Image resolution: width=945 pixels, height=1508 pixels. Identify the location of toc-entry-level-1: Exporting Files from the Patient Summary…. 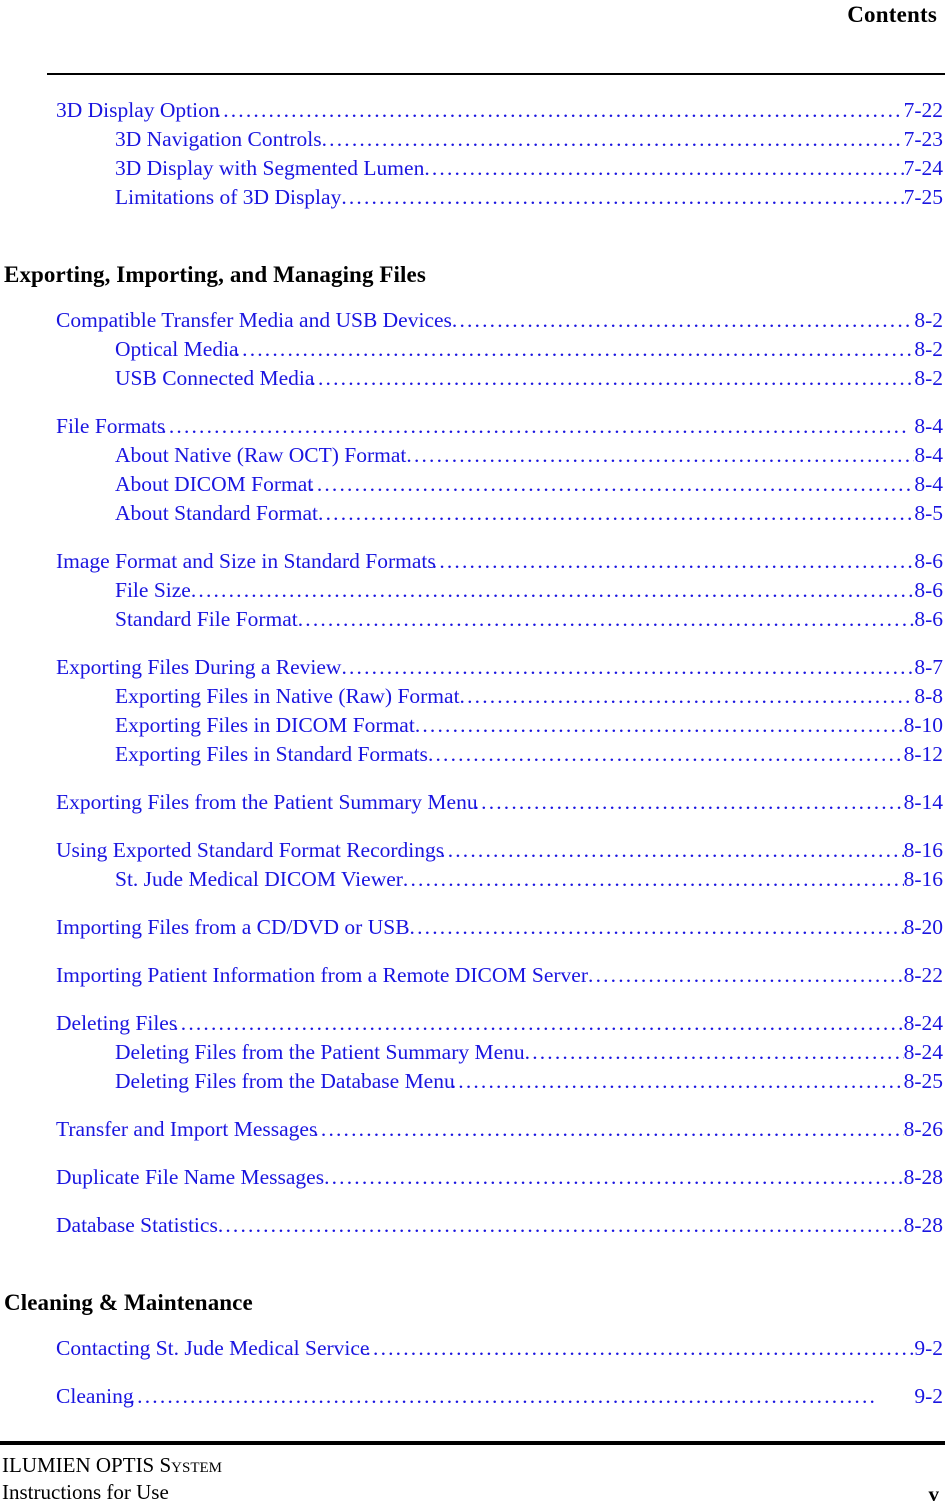
(472, 802).